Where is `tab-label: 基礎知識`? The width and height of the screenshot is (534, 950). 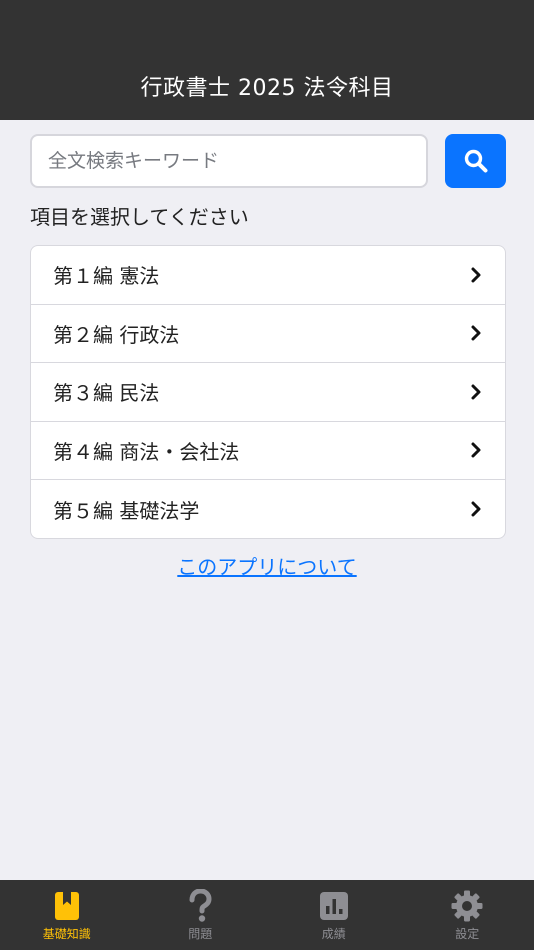
tab-label: 基礎知識 is located at coordinates (66, 934).